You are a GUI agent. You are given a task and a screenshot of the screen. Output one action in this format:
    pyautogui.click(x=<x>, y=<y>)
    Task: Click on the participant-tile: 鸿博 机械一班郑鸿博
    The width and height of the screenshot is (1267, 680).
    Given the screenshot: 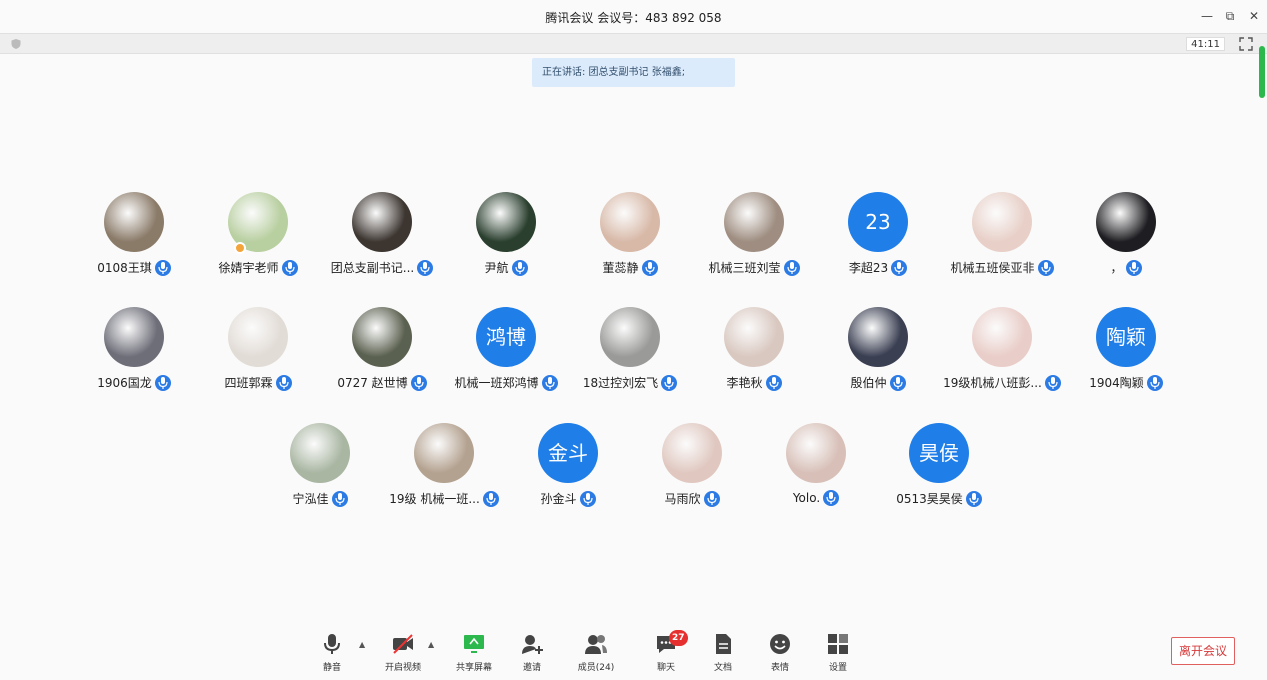 What is the action you would take?
    pyautogui.click(x=506, y=352)
    